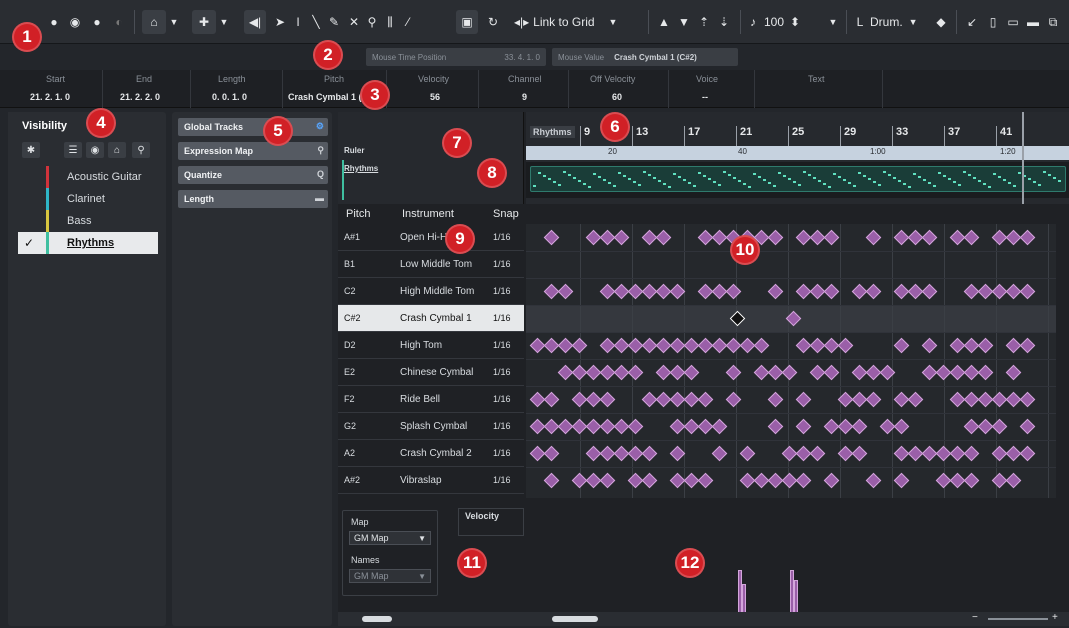  What do you see at coordinates (1055, 617) in the screenshot?
I see `zoom-in-icon: +` at bounding box center [1055, 617].